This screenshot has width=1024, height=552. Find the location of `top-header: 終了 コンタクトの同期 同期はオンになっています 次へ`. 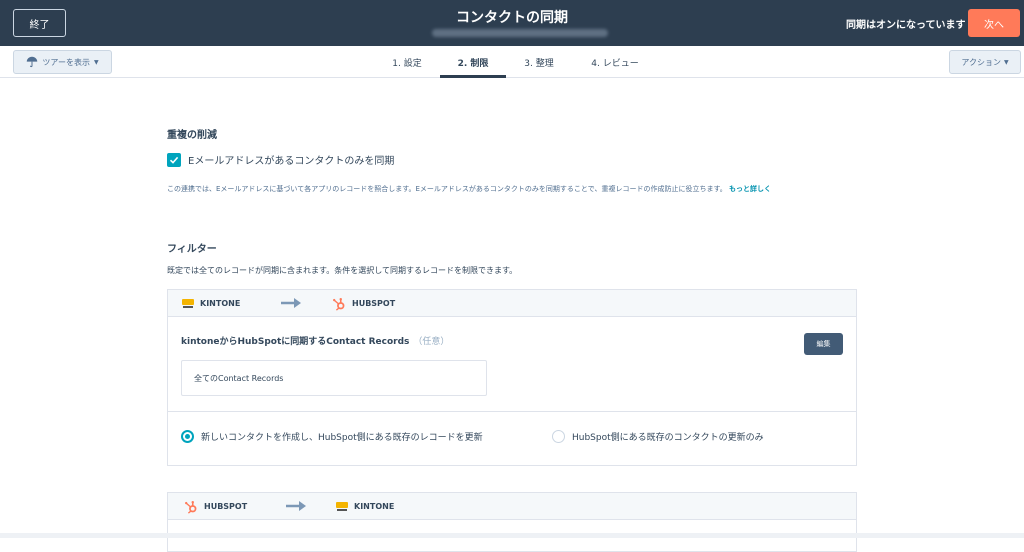

top-header: 終了 コンタクトの同期 同期はオンになっています 次へ is located at coordinates (512, 23).